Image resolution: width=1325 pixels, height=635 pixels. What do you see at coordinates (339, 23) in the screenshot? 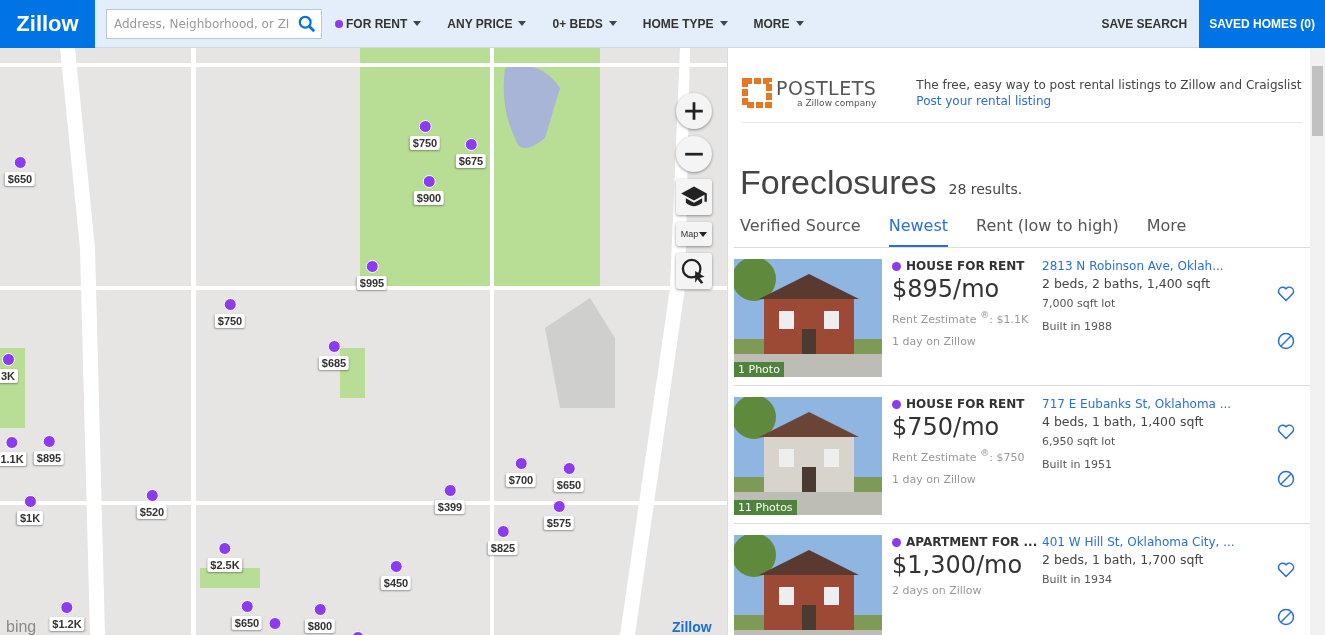
I see `dot-icon` at bounding box center [339, 23].